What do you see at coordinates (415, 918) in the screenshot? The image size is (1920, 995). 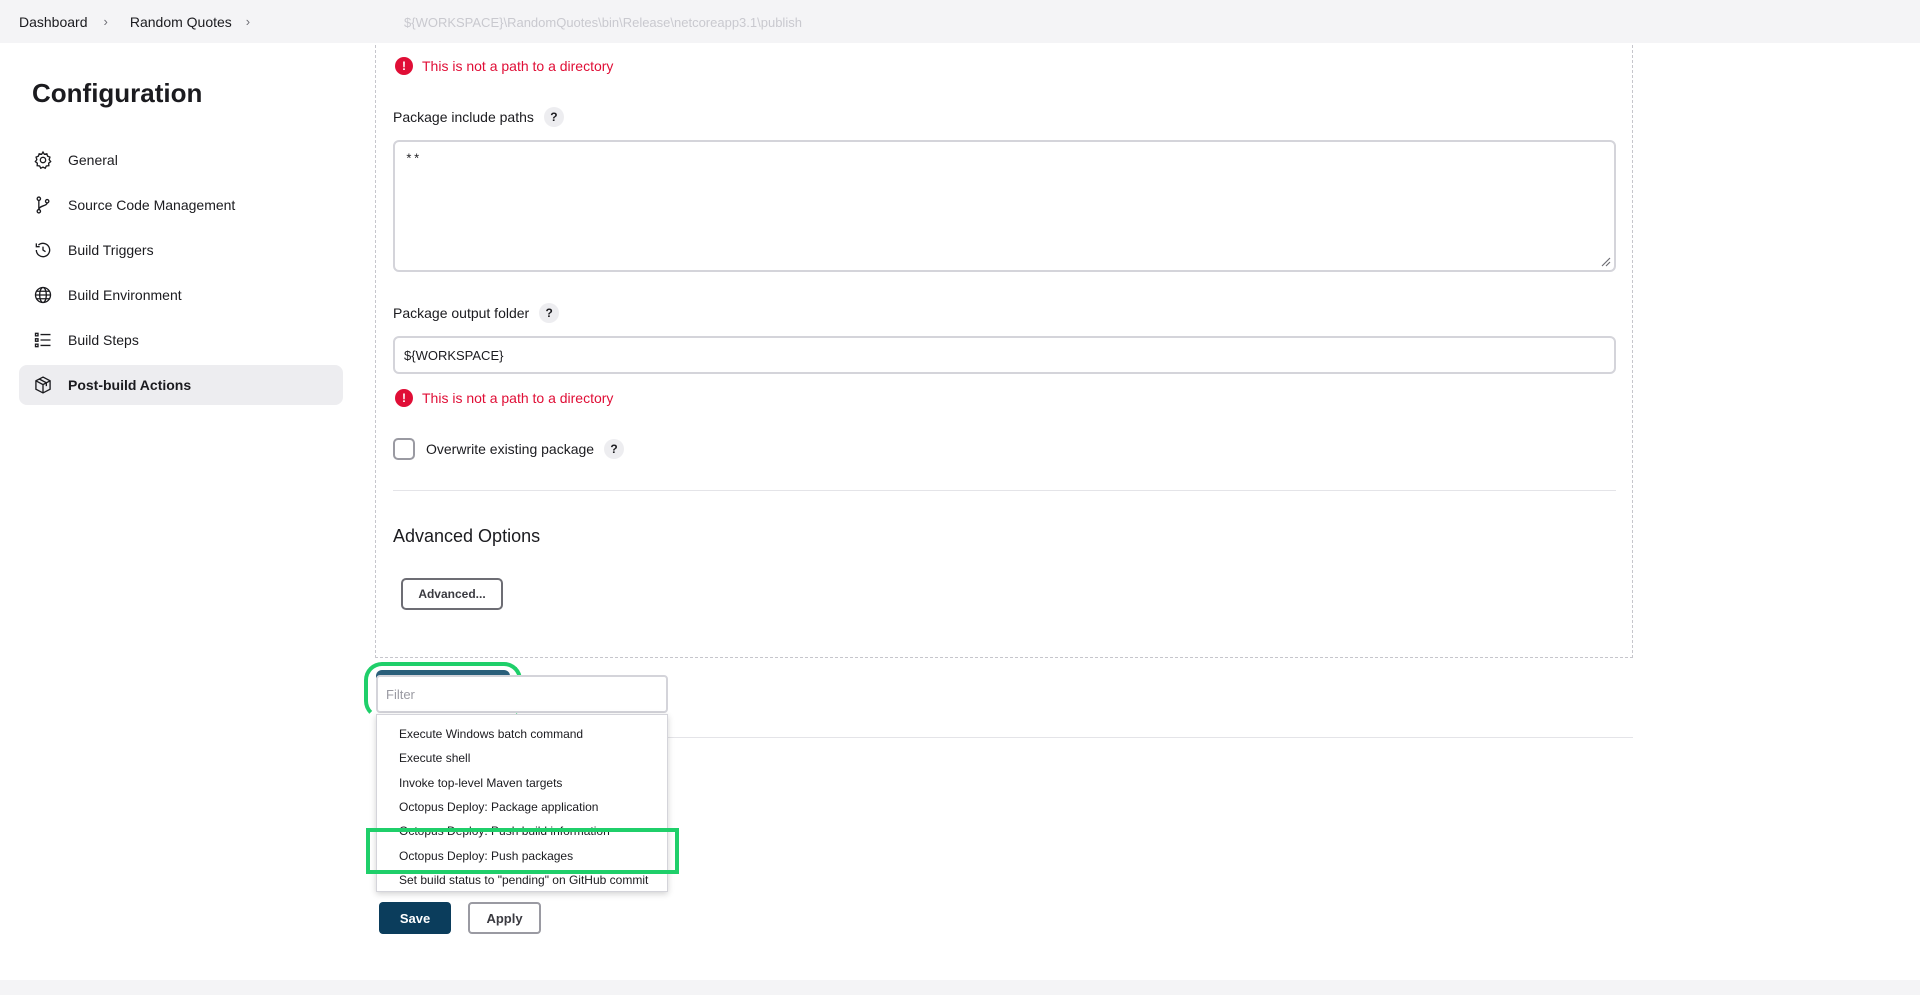 I see `save-button: Save` at bounding box center [415, 918].